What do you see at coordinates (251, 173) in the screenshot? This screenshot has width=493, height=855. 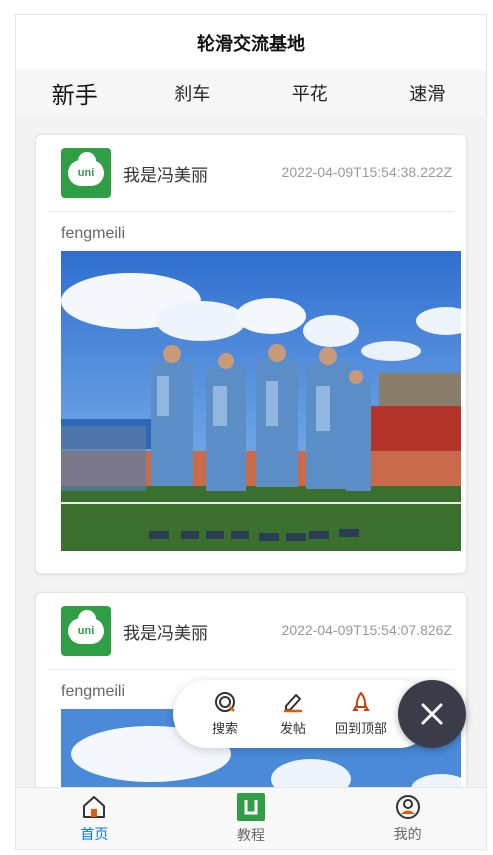 I see `post-header: uni 我是冯美丽 2022-04-09T15:54:38.222Z` at bounding box center [251, 173].